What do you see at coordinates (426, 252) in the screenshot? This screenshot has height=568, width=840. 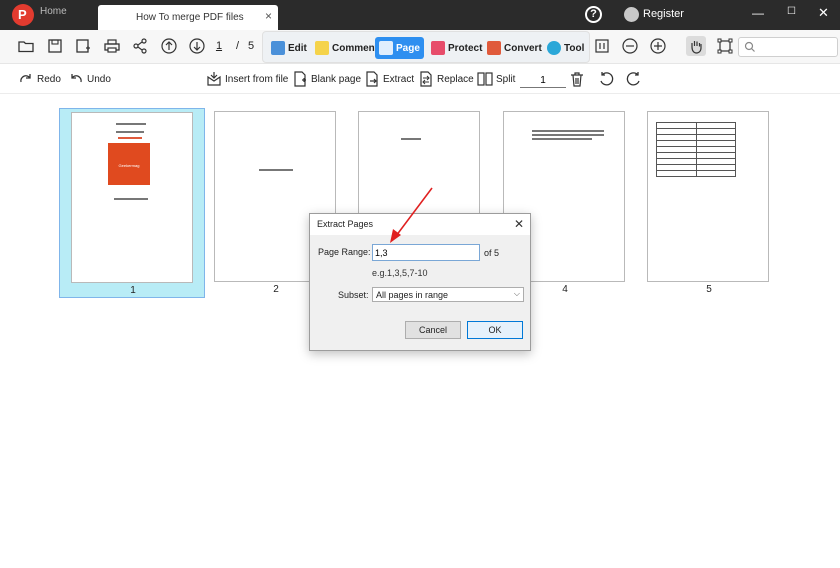 I see `page-range-input` at bounding box center [426, 252].